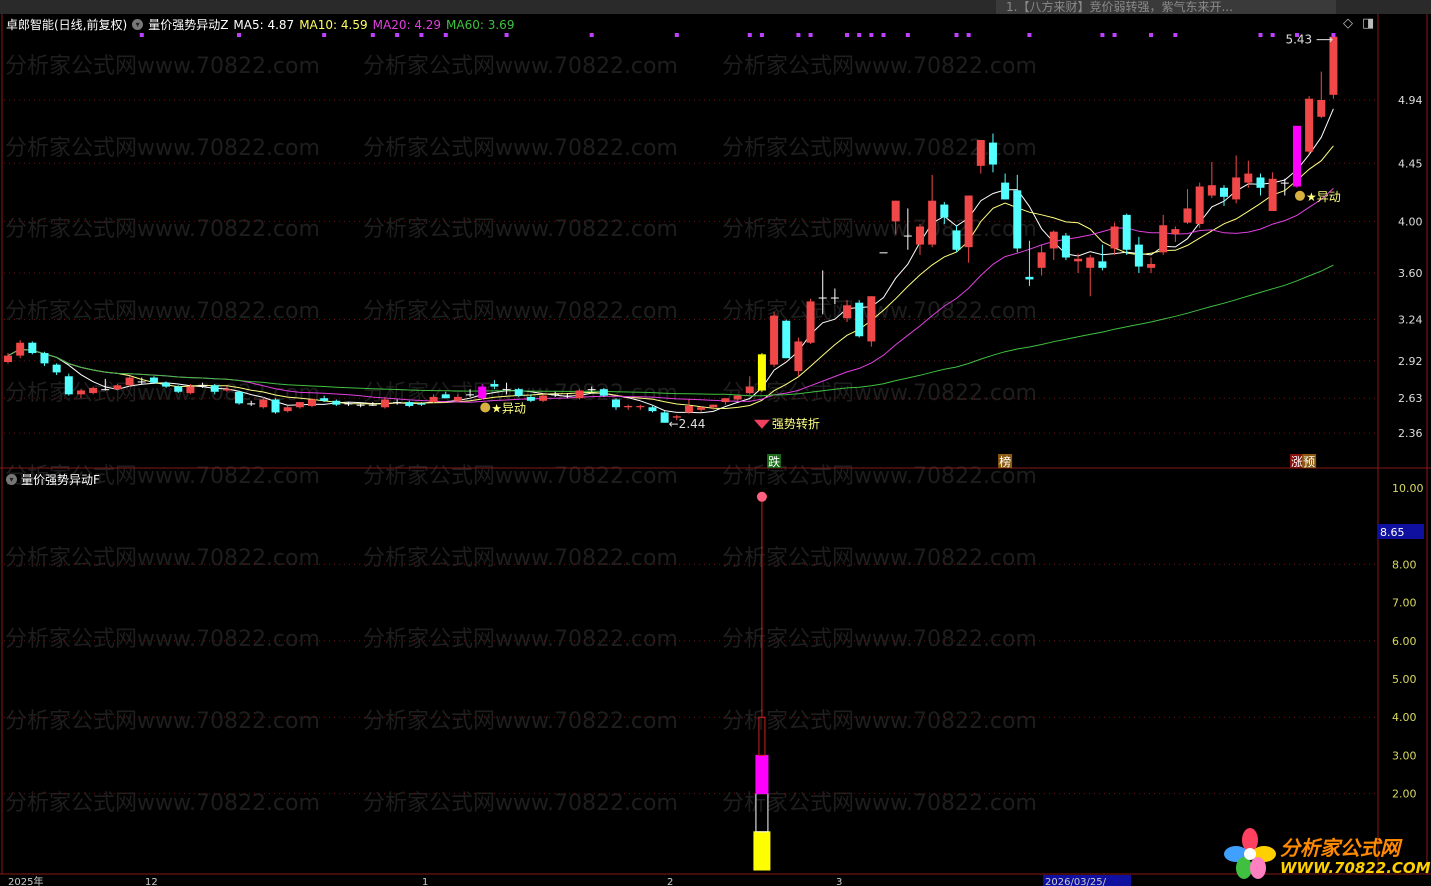  I want to click on x-tick-label: 2025年, so click(25, 880).